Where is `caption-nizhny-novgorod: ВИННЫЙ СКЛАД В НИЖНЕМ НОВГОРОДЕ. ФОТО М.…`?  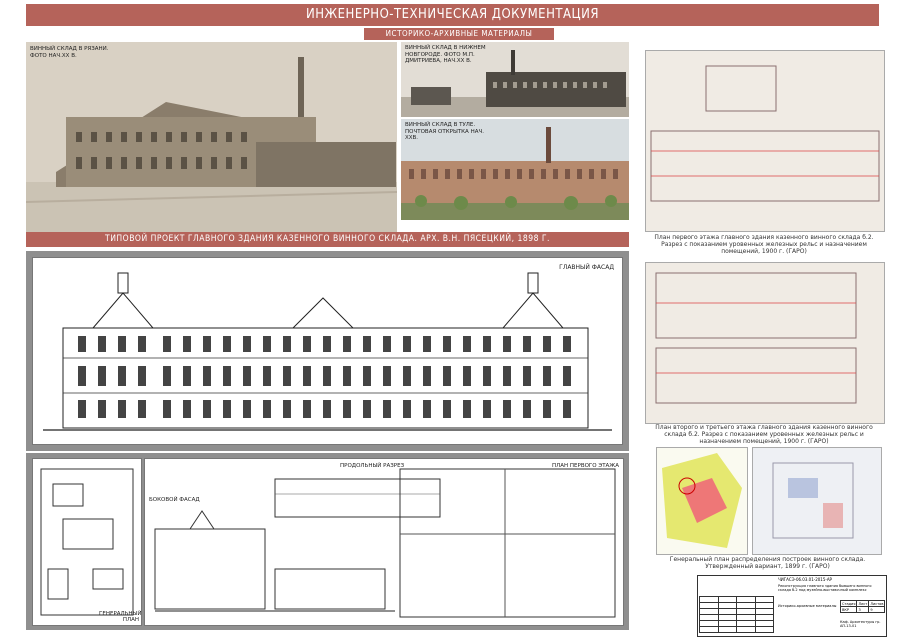 caption-nizhny-novgorod: ВИННЫЙ СКЛАД В НИЖНЕМ НОВГОРОДЕ. ФОТО М.… is located at coordinates (445, 54).